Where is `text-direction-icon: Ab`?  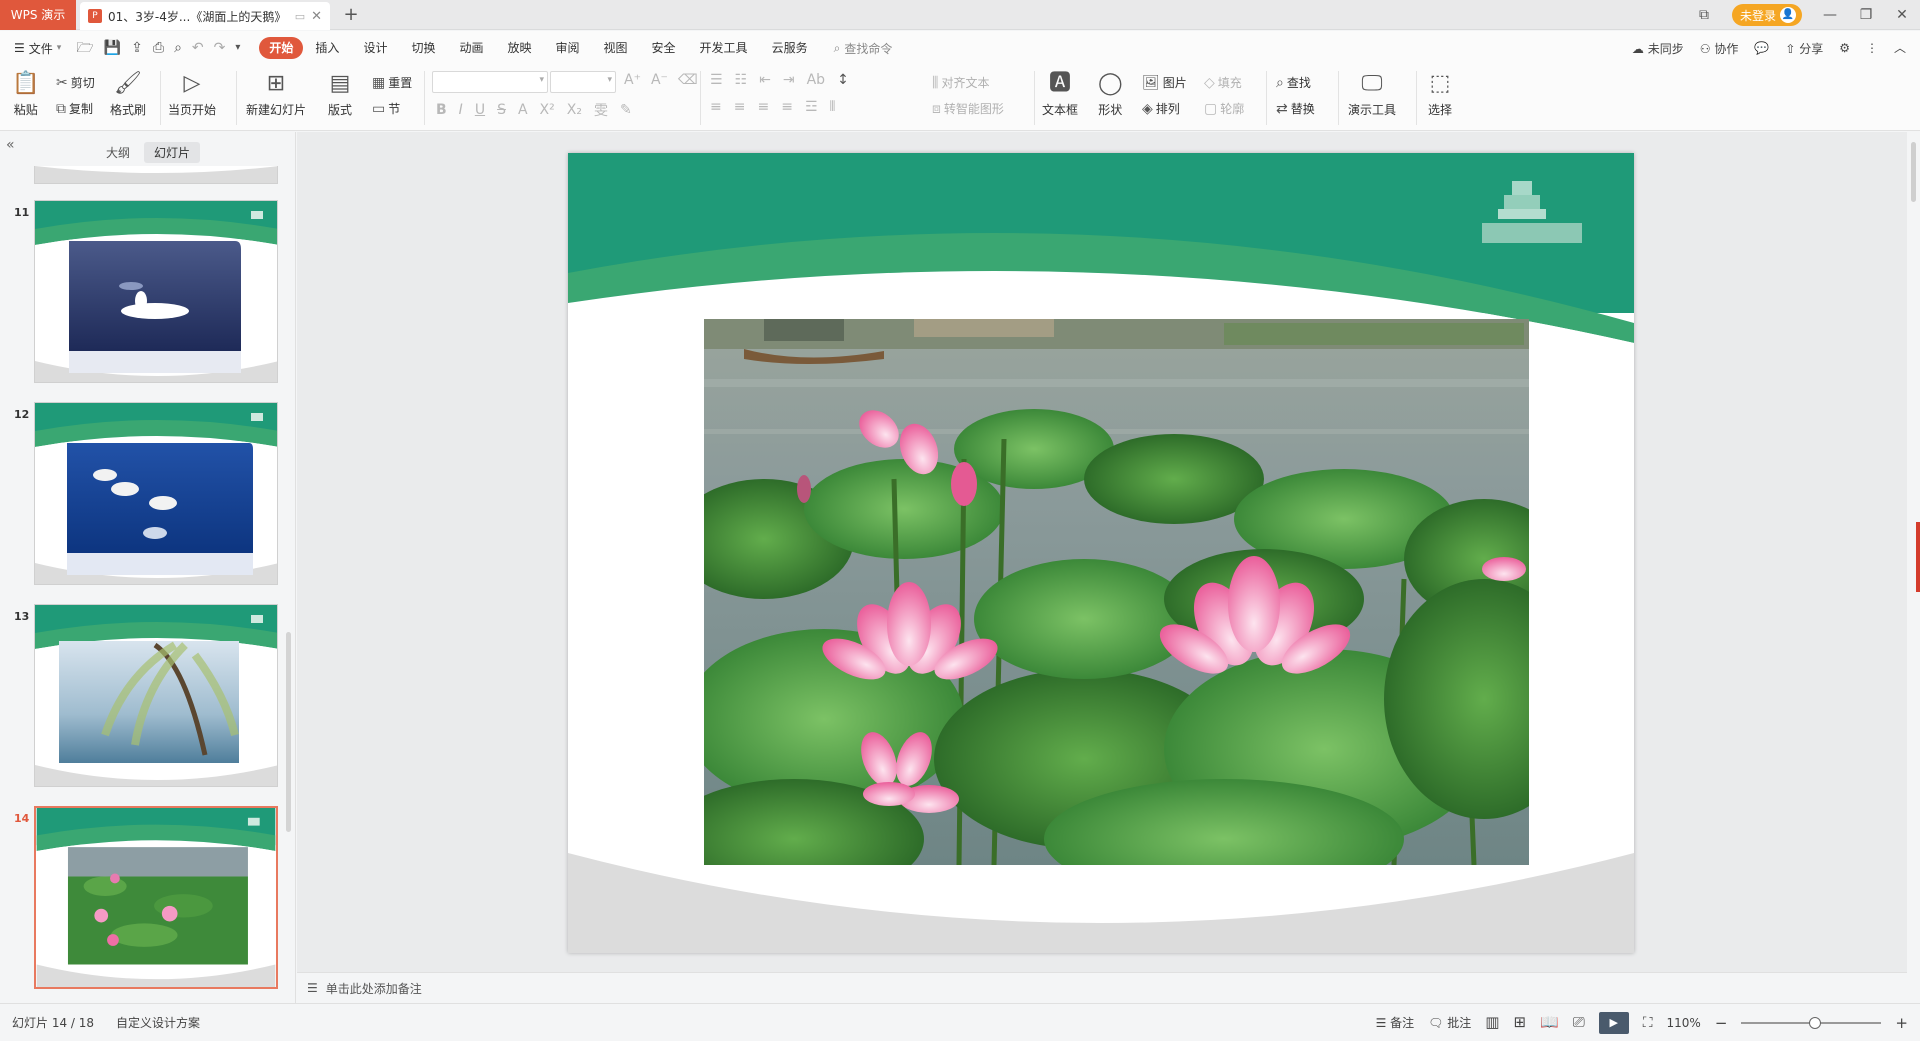
text-direction-icon: Ab is located at coordinates (816, 80).